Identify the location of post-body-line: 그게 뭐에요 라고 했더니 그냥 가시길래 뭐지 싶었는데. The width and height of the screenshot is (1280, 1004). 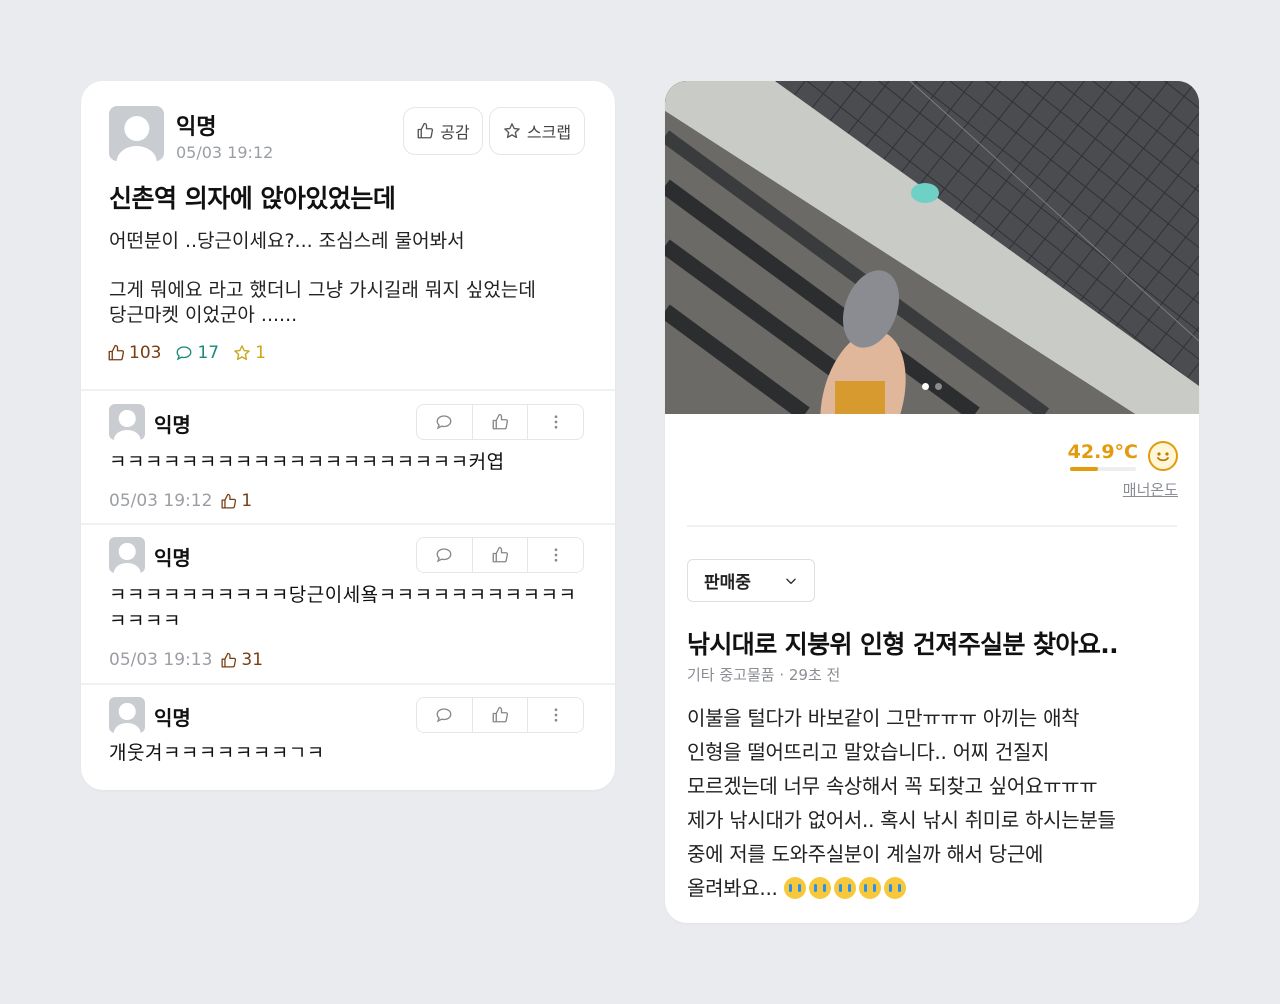
(322, 290).